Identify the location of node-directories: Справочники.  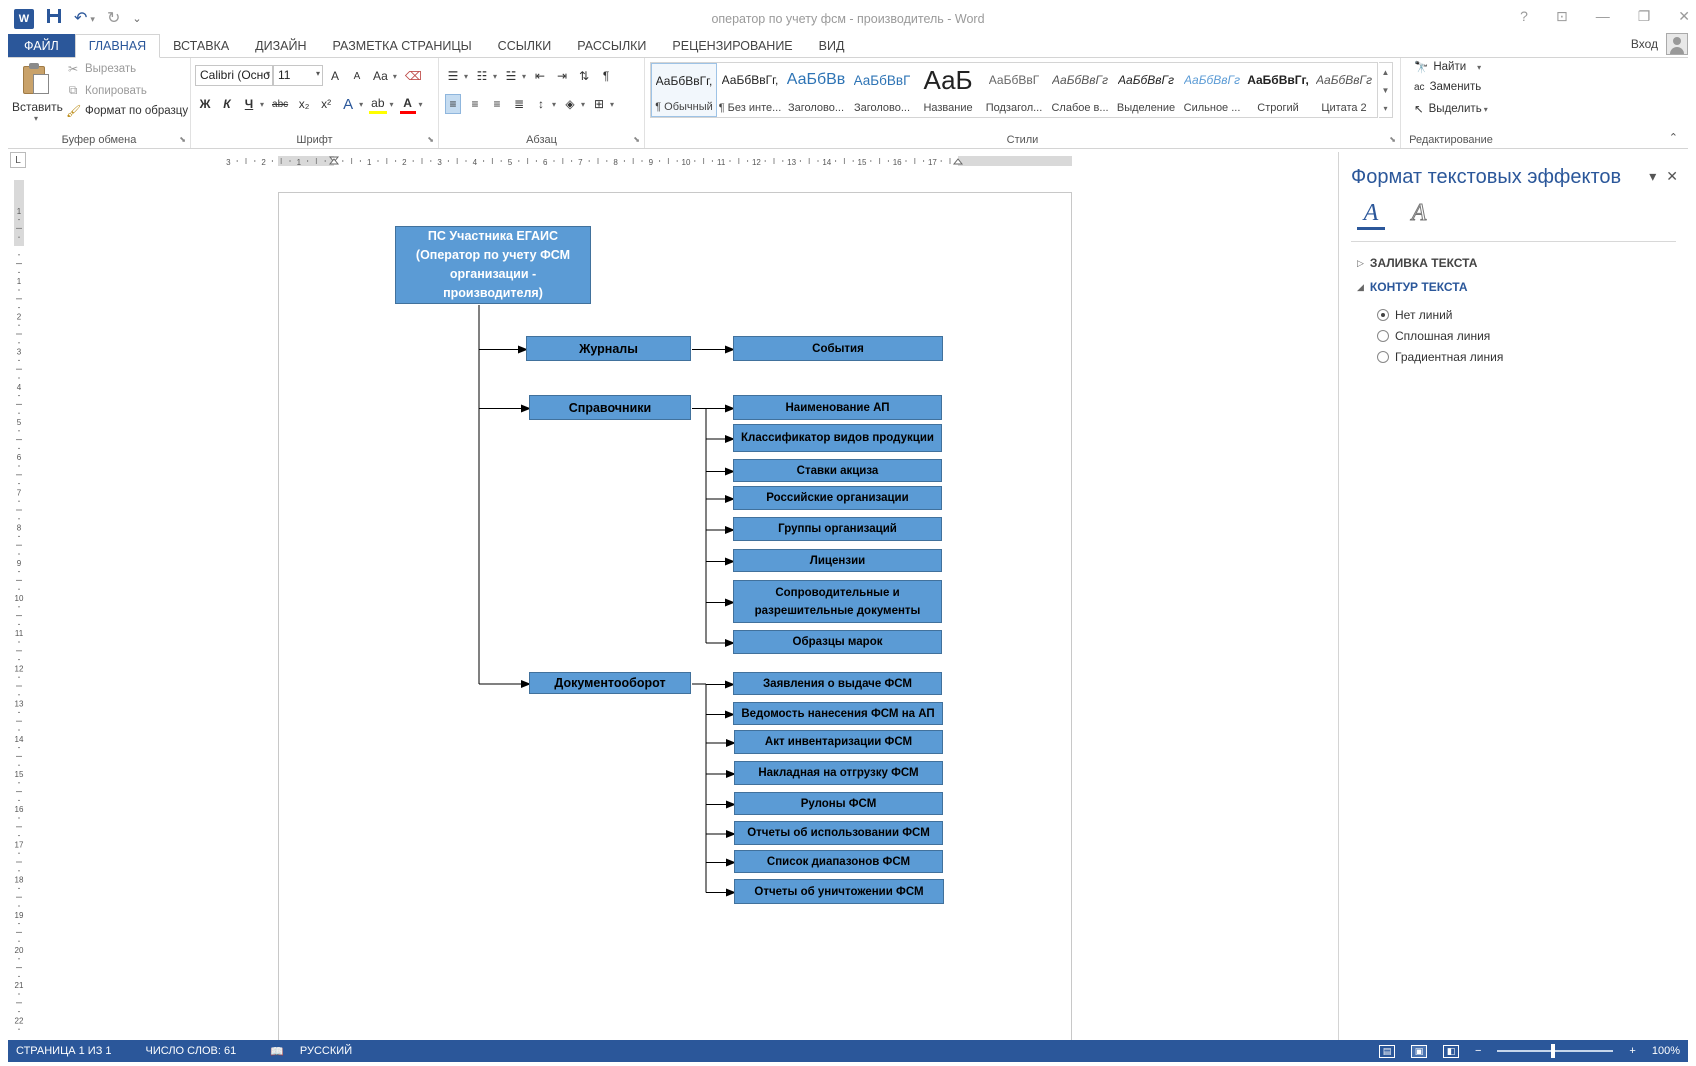
(610, 407).